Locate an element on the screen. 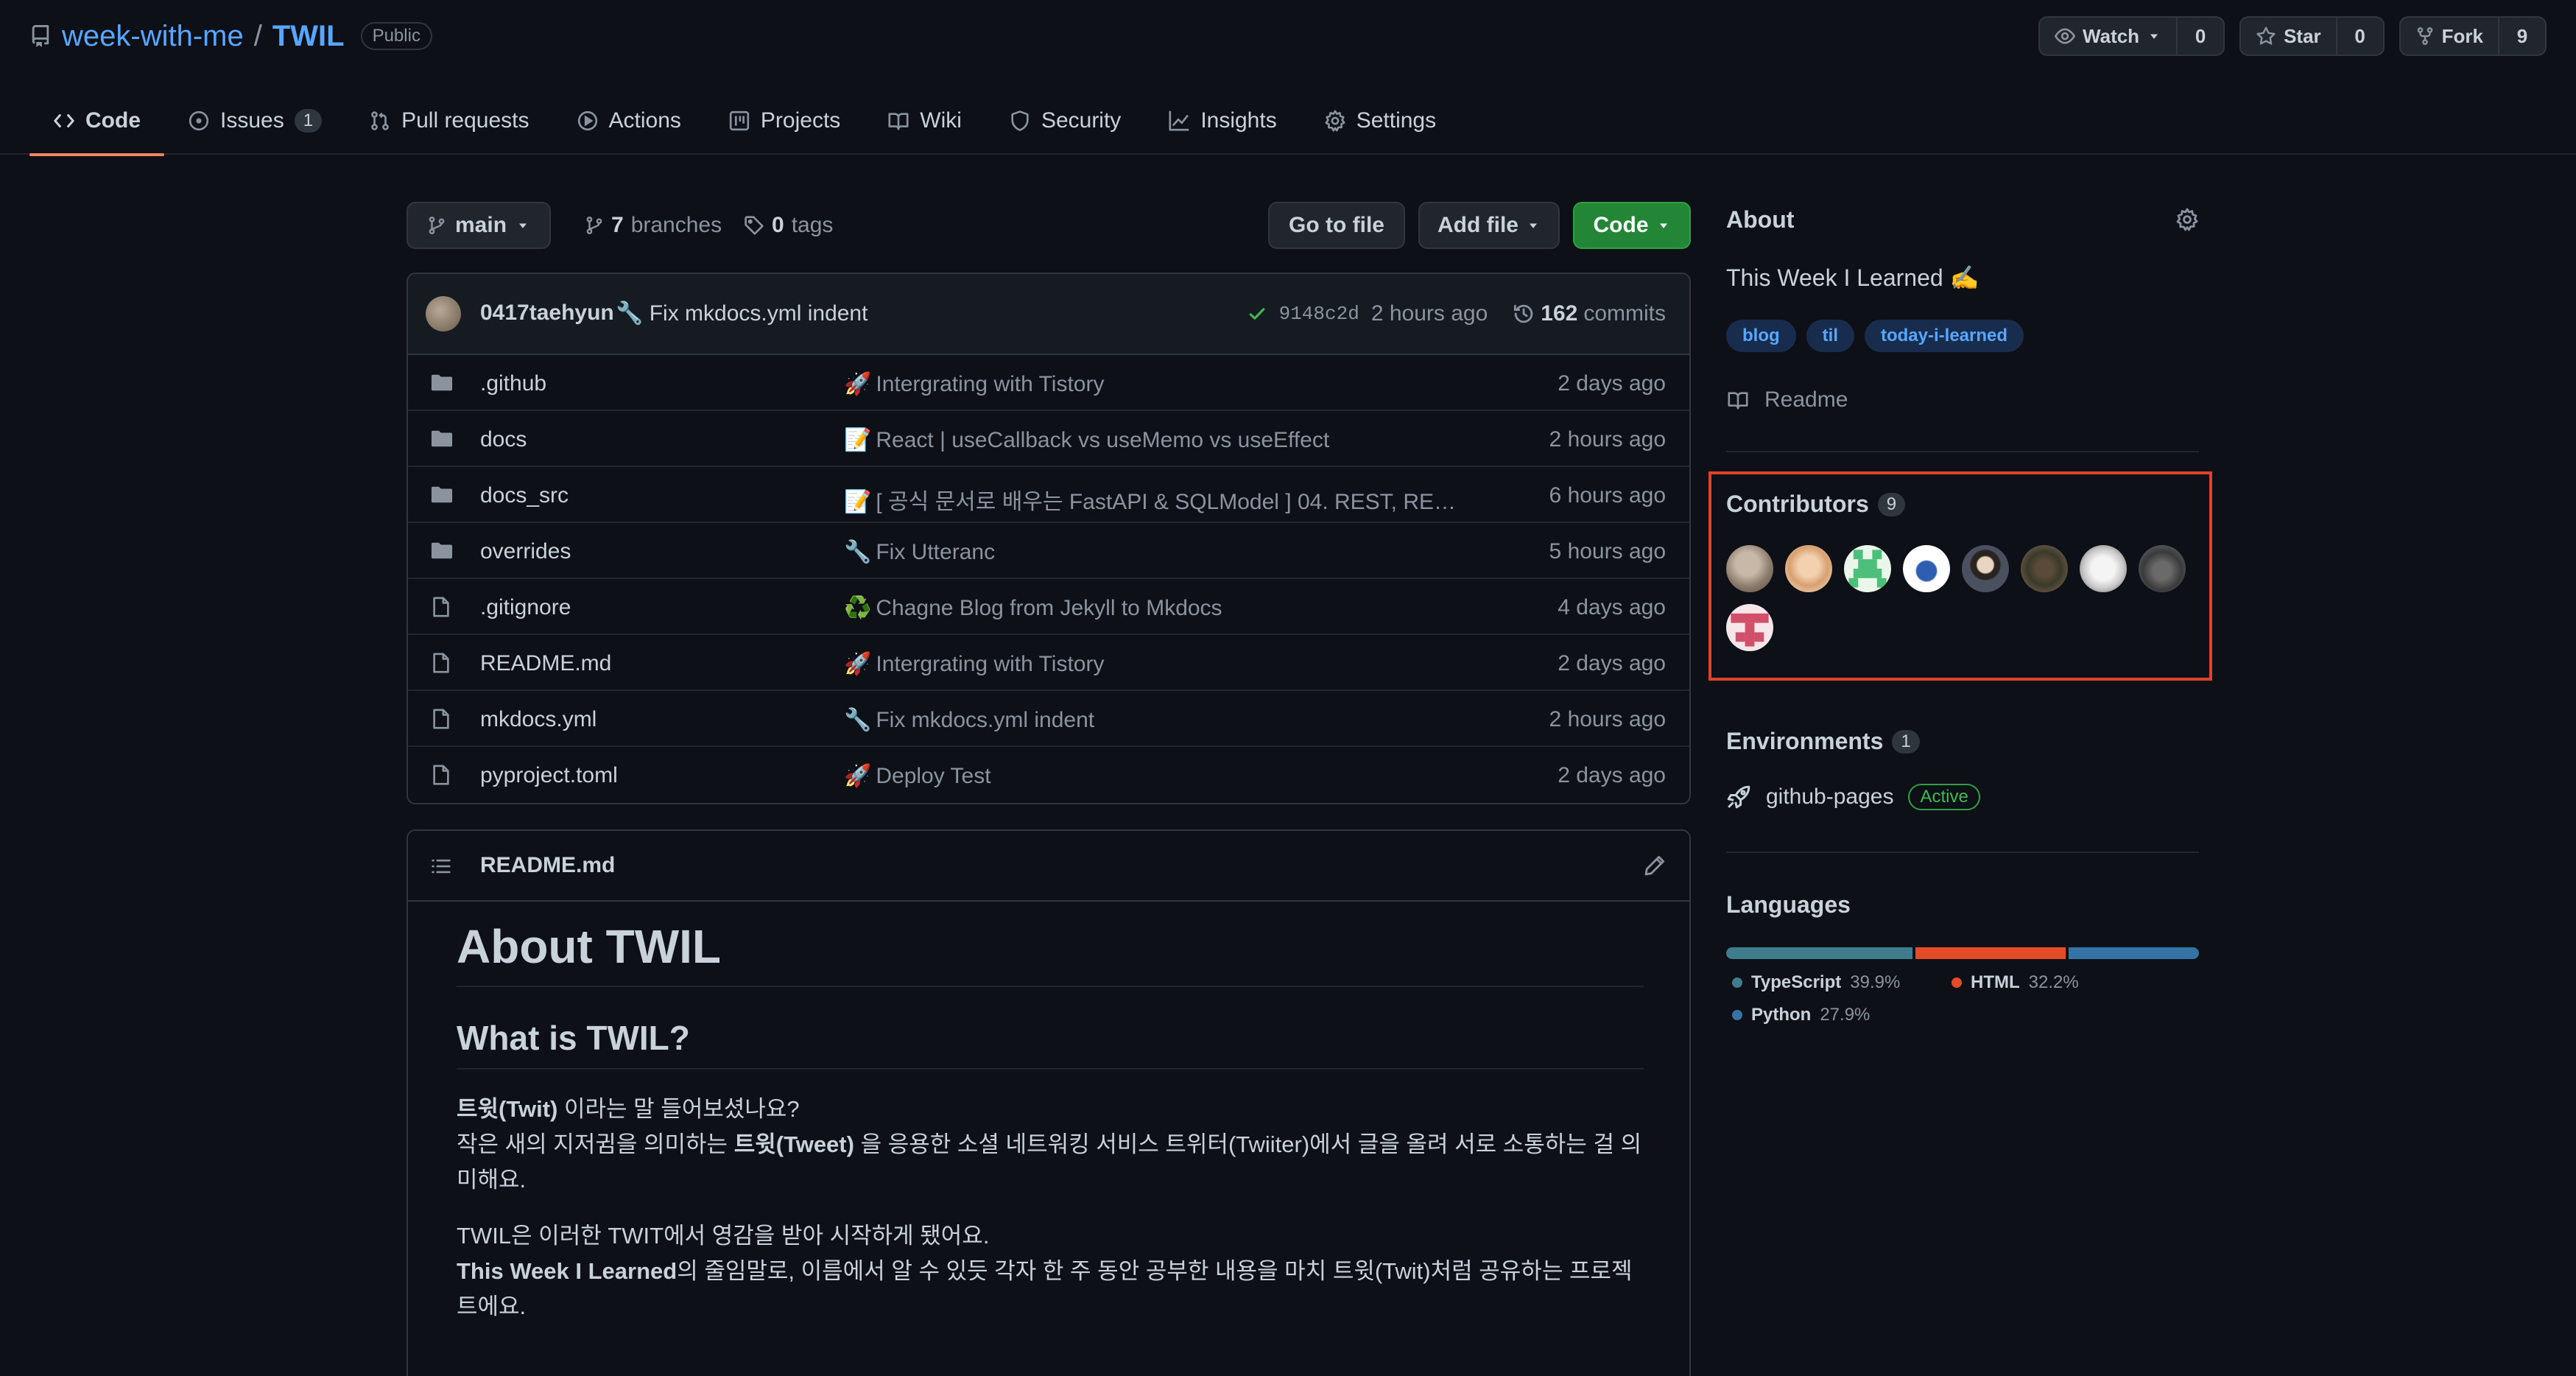 This screenshot has width=2576, height=1376. file-commit-link: 🚀 Deploy Test is located at coordinates (1153, 776).